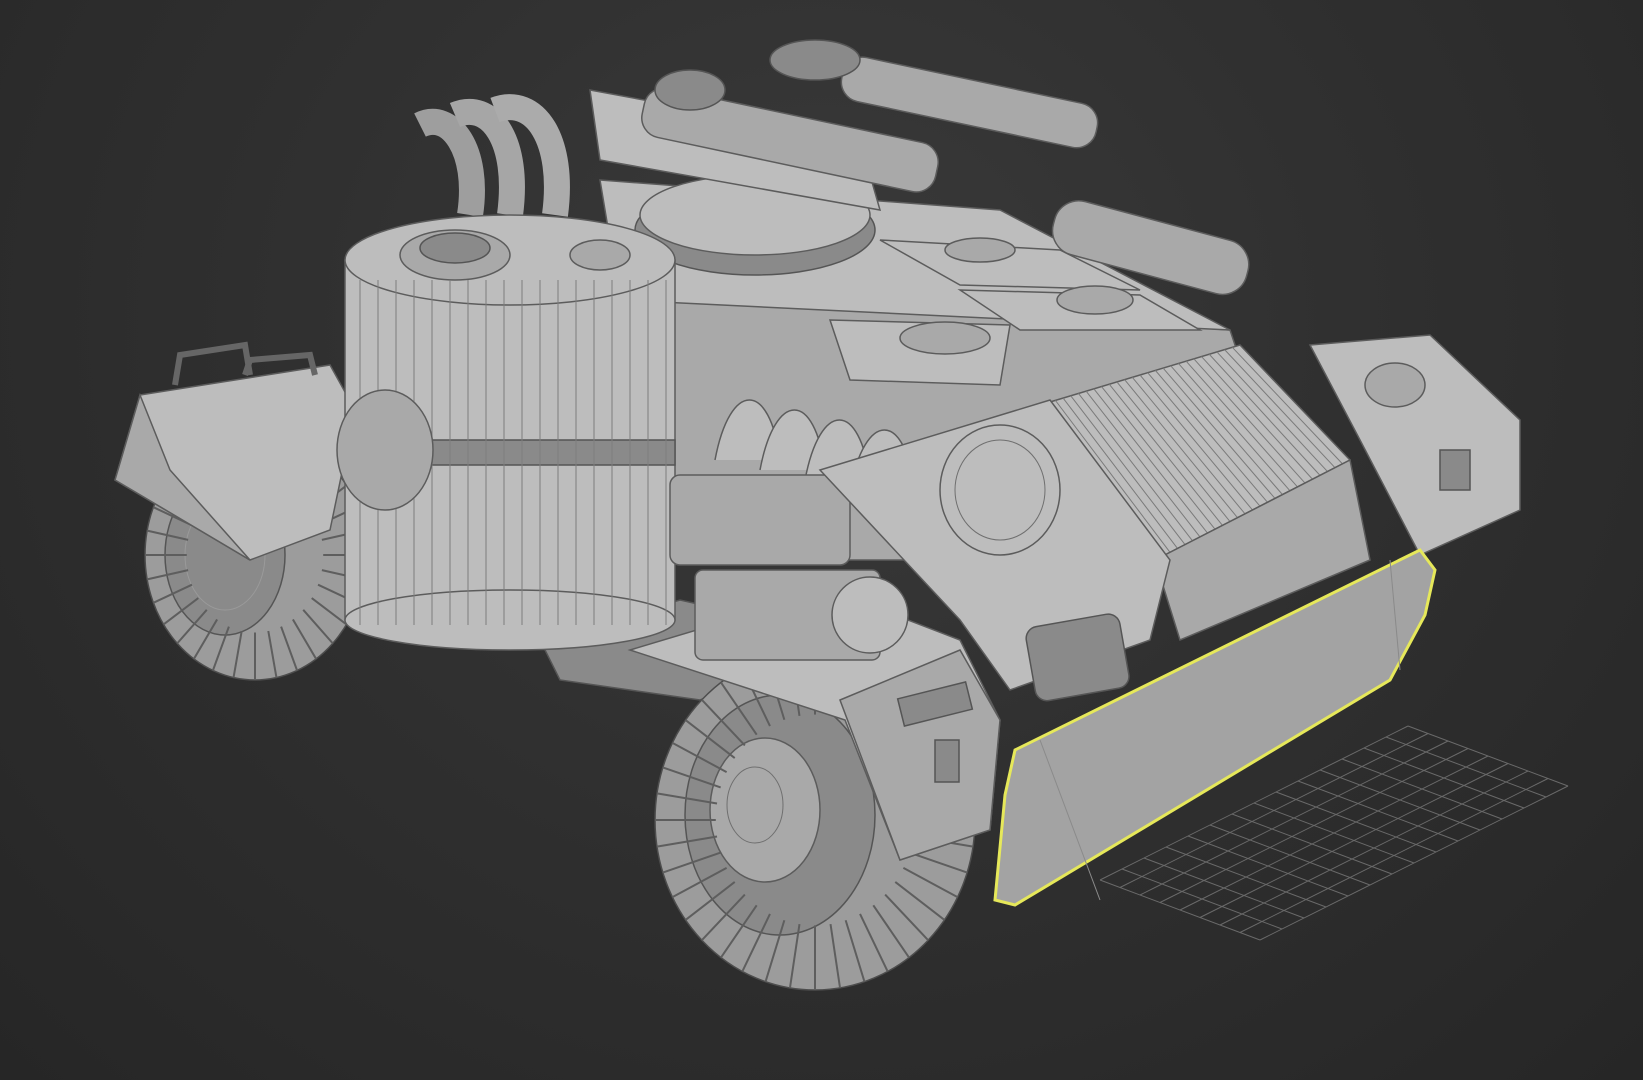 This screenshot has width=1643, height=1080. What do you see at coordinates (492, 155) in the screenshot?
I see `exhaust-pipes` at bounding box center [492, 155].